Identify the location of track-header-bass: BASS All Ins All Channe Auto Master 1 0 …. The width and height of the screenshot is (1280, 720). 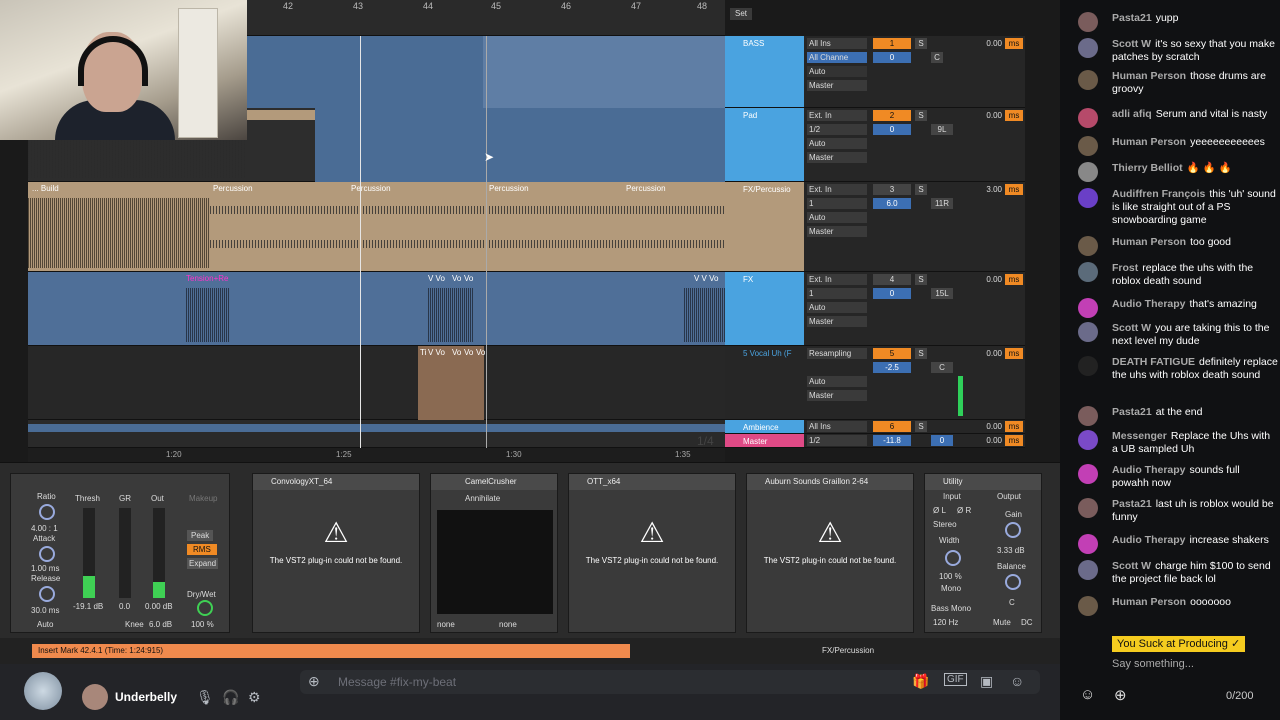
(875, 72).